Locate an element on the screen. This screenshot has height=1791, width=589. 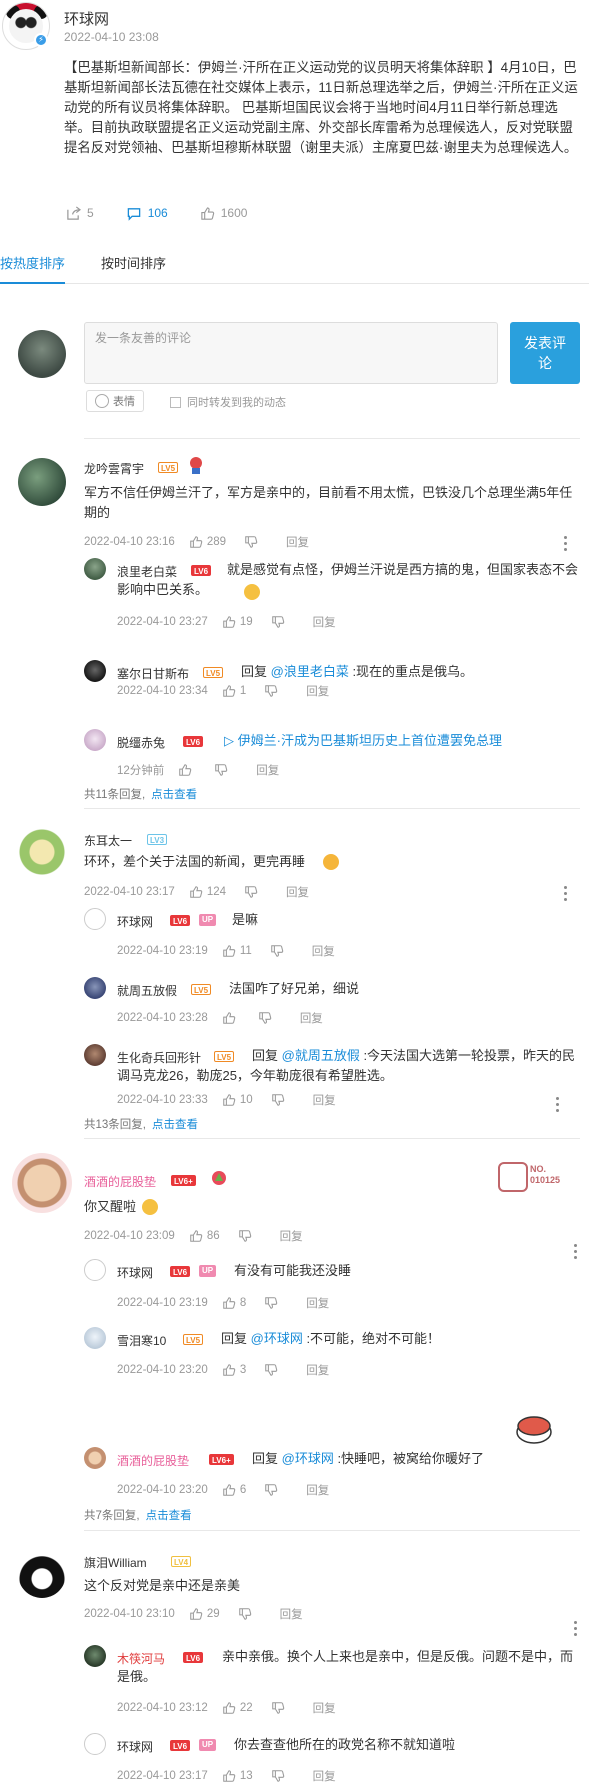
comment-button: 106 is located at coordinates (147, 213).